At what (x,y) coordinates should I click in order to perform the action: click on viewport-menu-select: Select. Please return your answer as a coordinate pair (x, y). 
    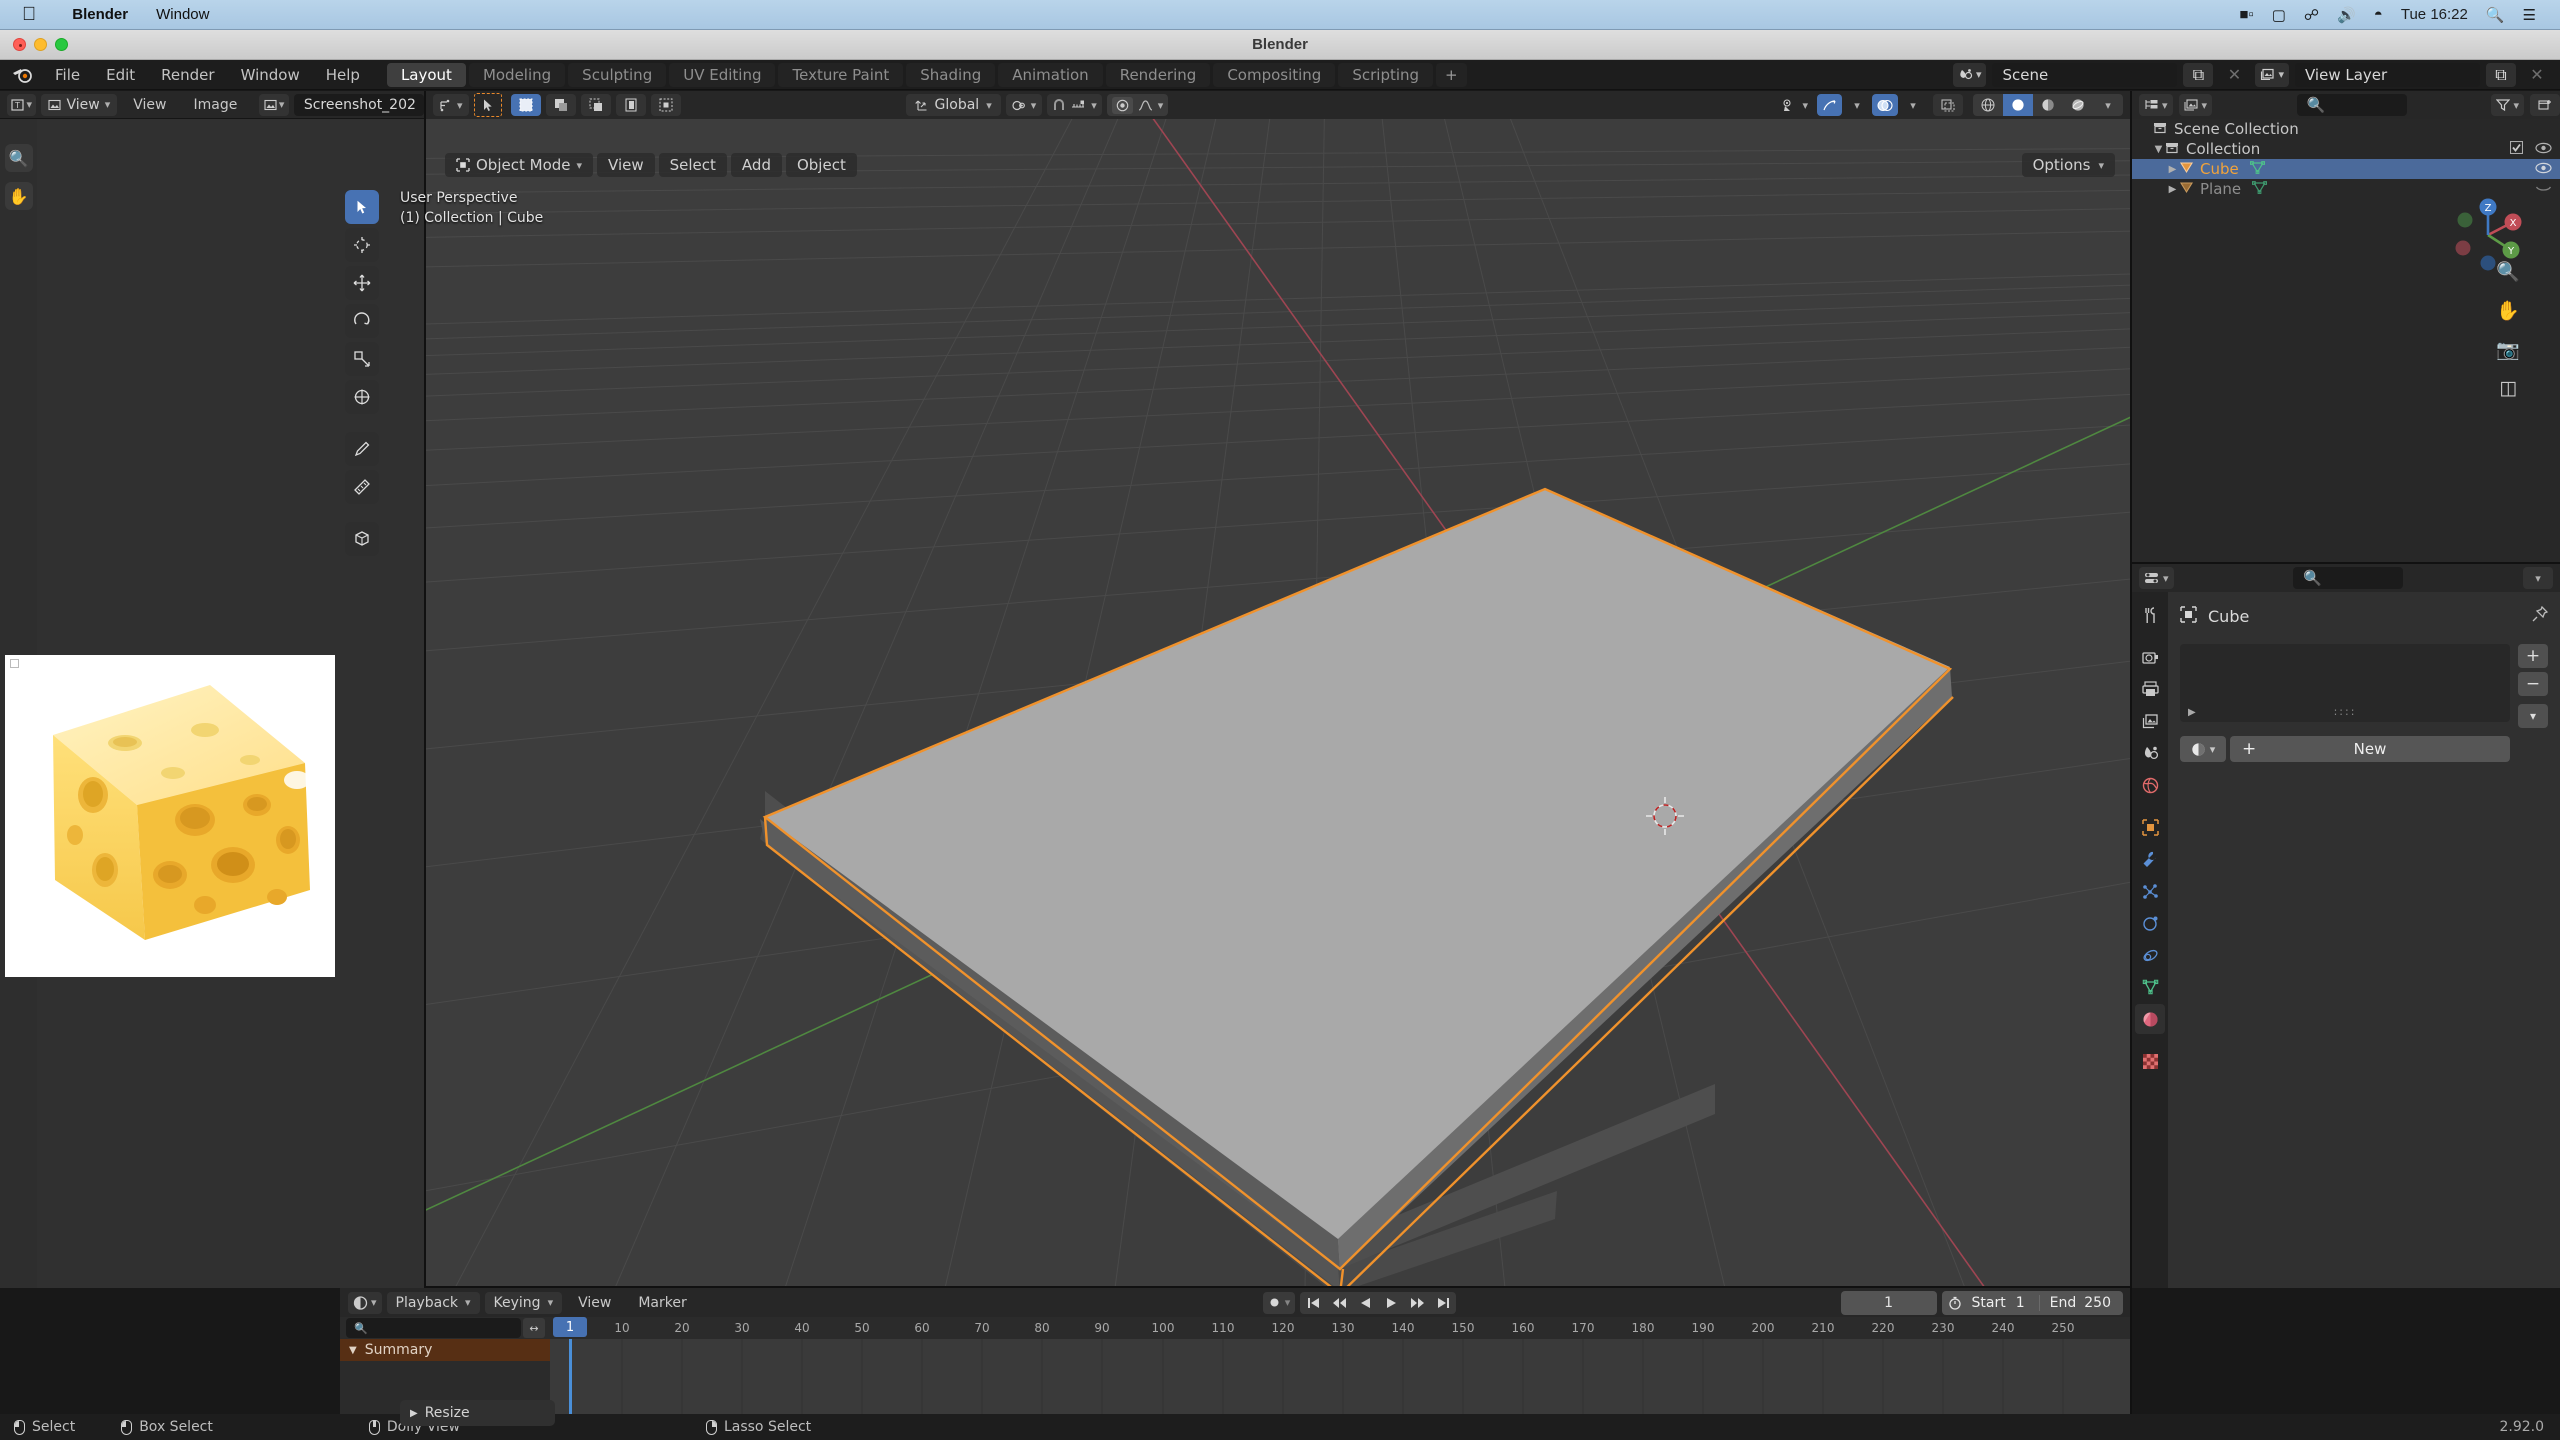
    Looking at the image, I should click on (692, 165).